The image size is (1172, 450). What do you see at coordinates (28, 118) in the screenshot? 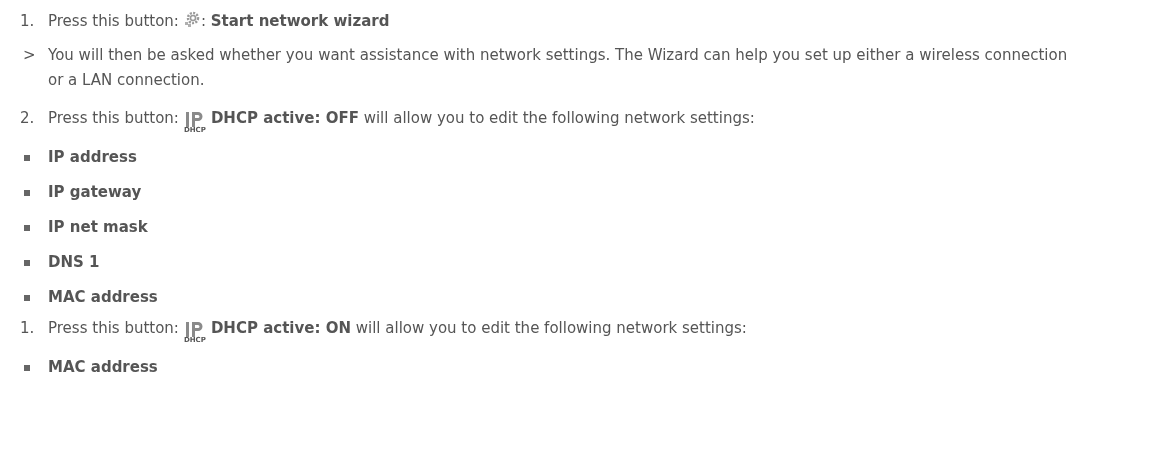
I see `step-number: 2.` at bounding box center [28, 118].